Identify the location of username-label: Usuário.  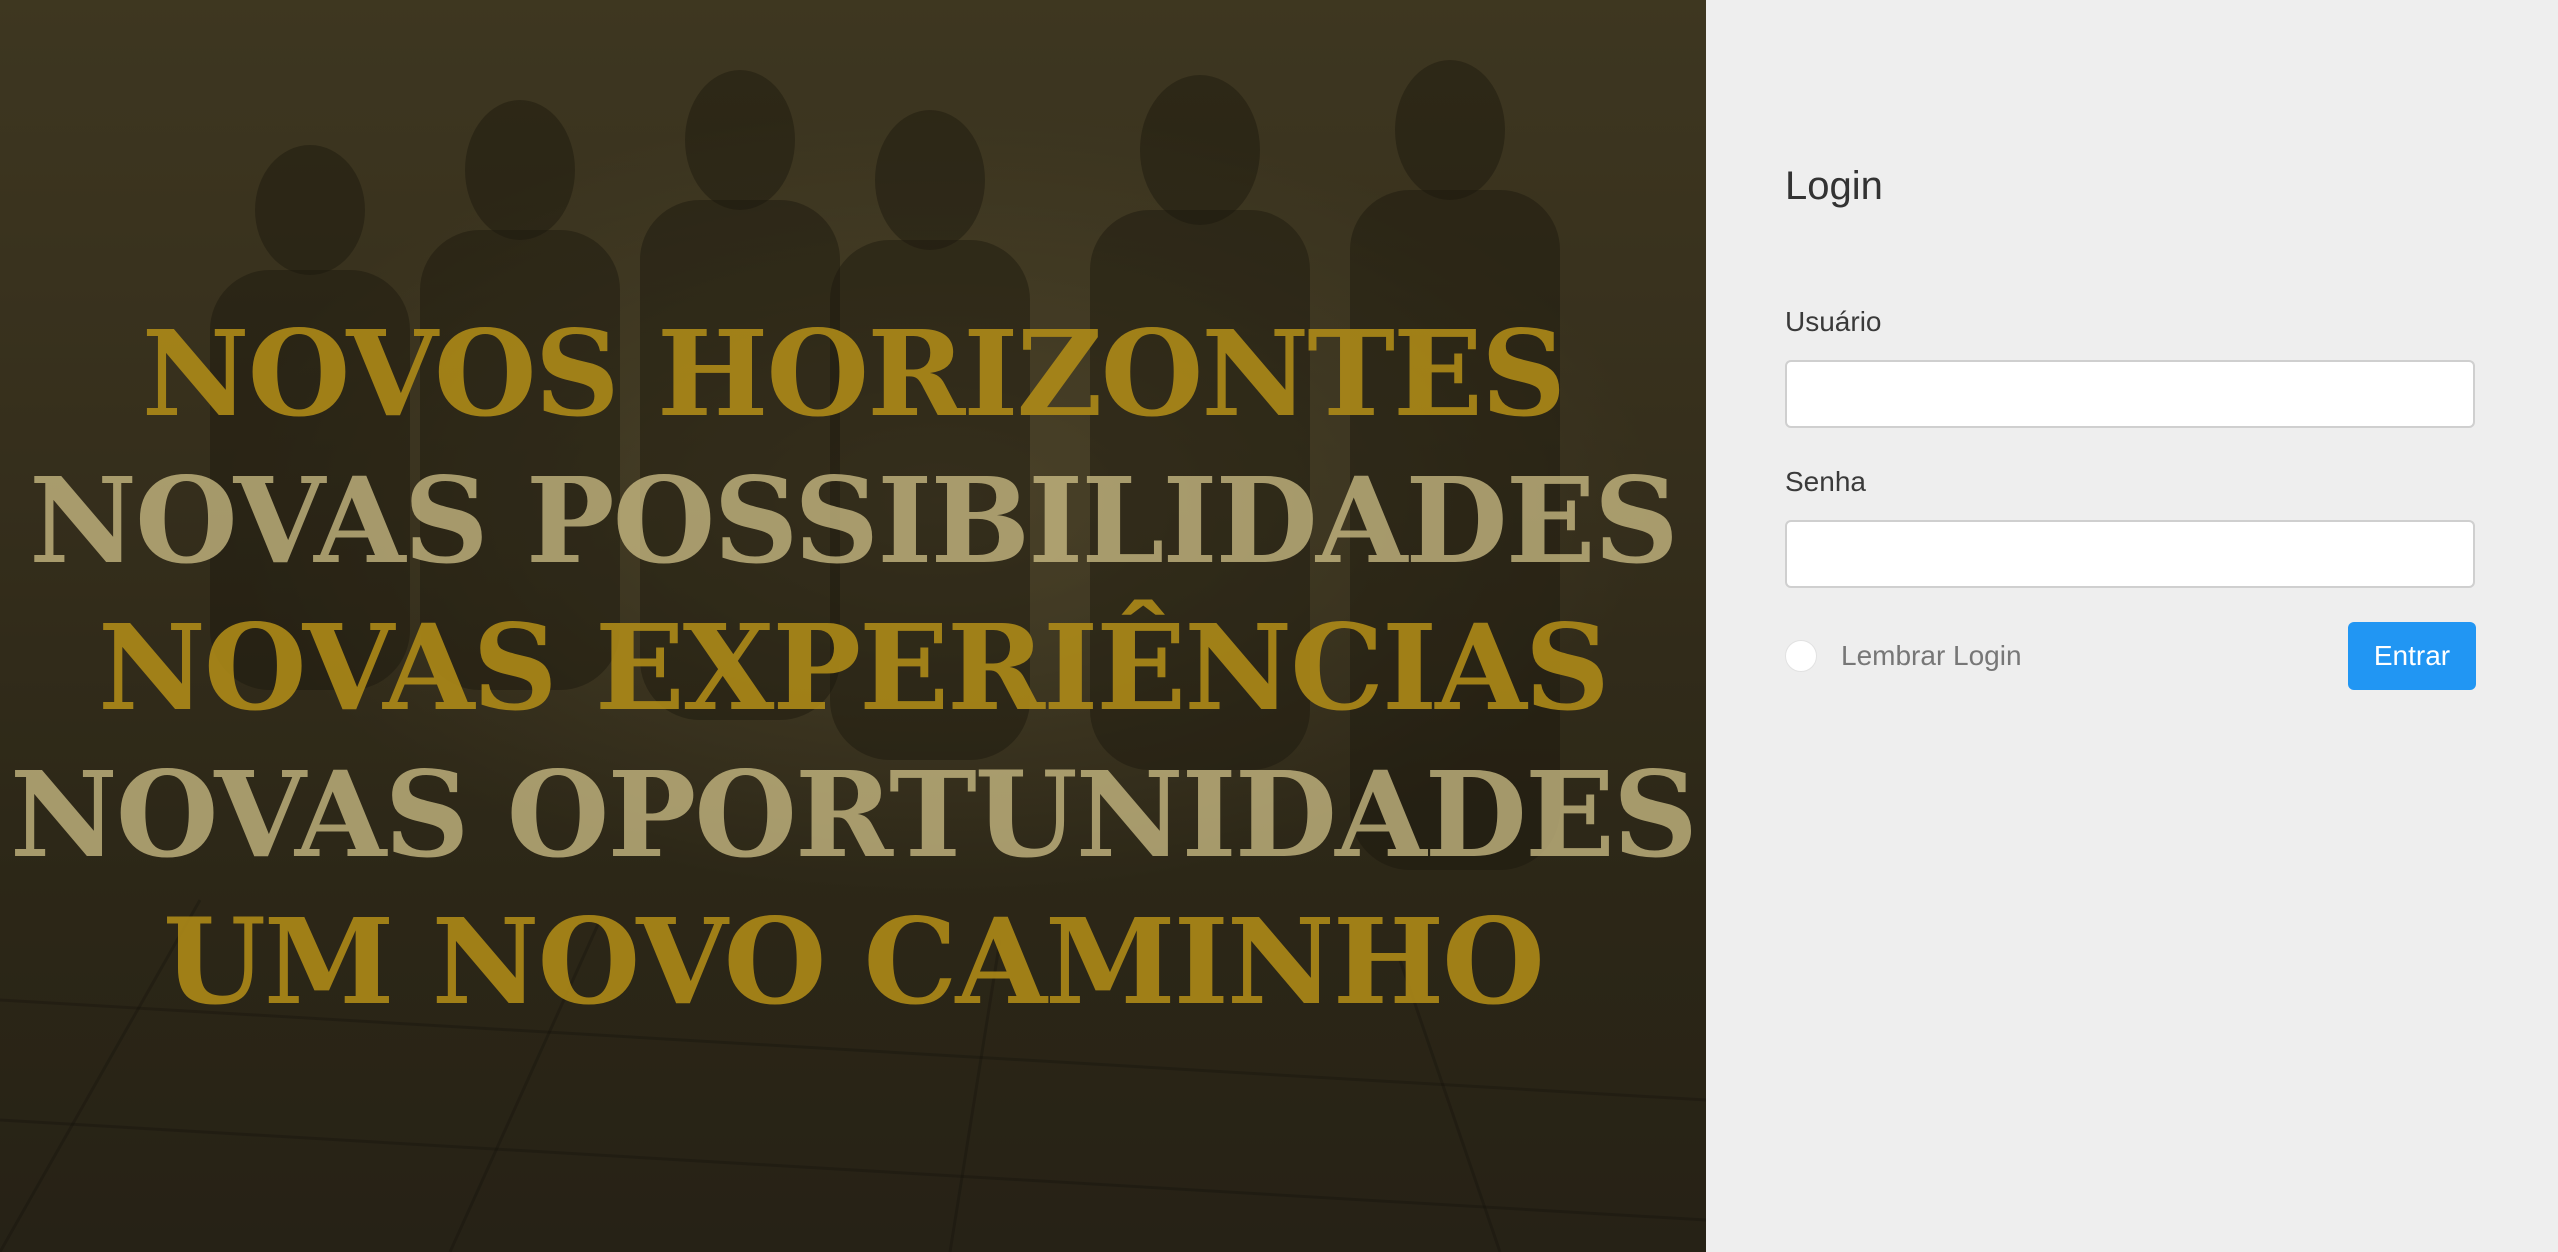
(1833, 321).